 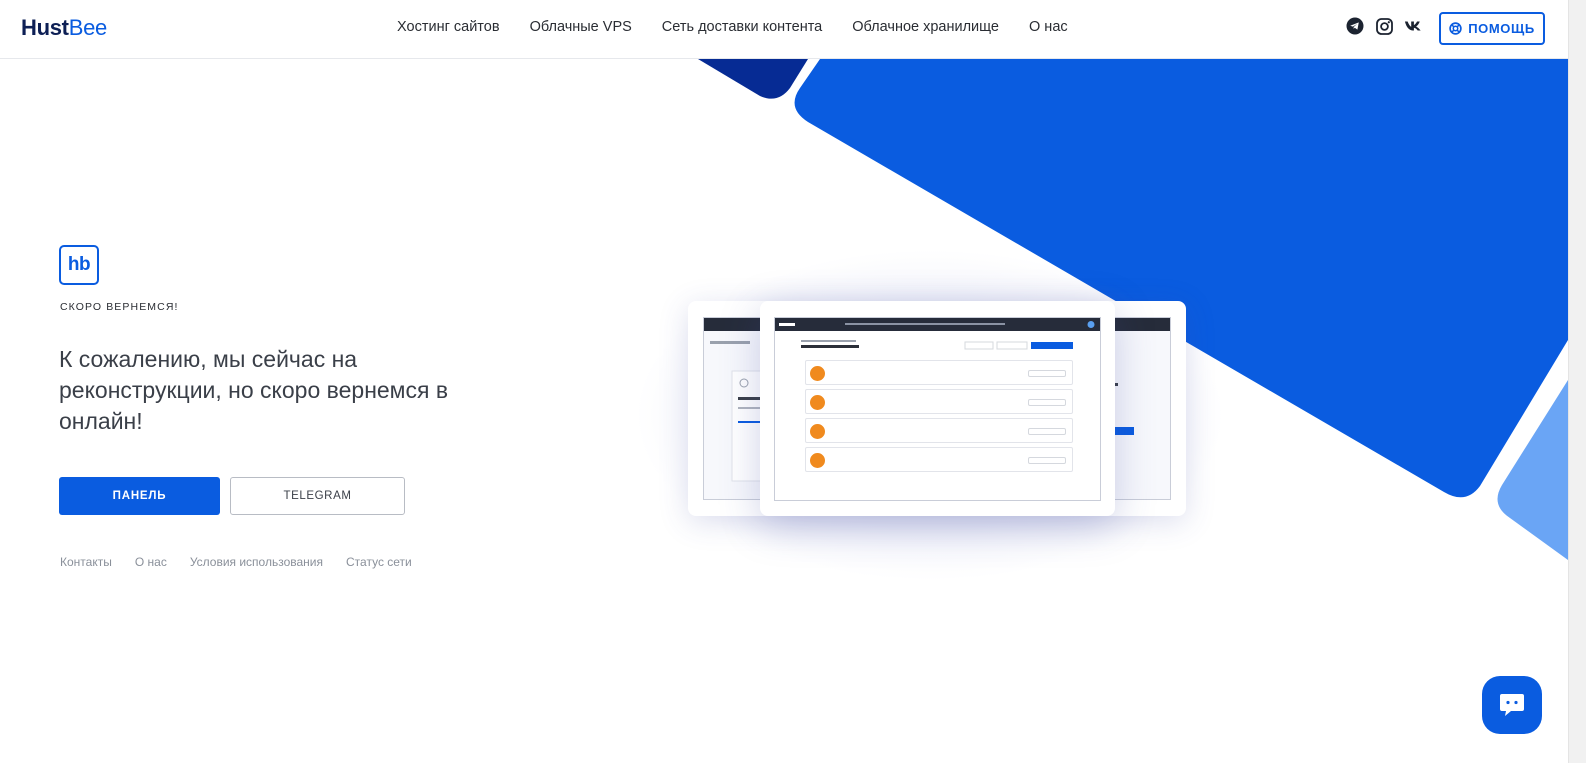 I want to click on social-links, so click(x=1384, y=26).